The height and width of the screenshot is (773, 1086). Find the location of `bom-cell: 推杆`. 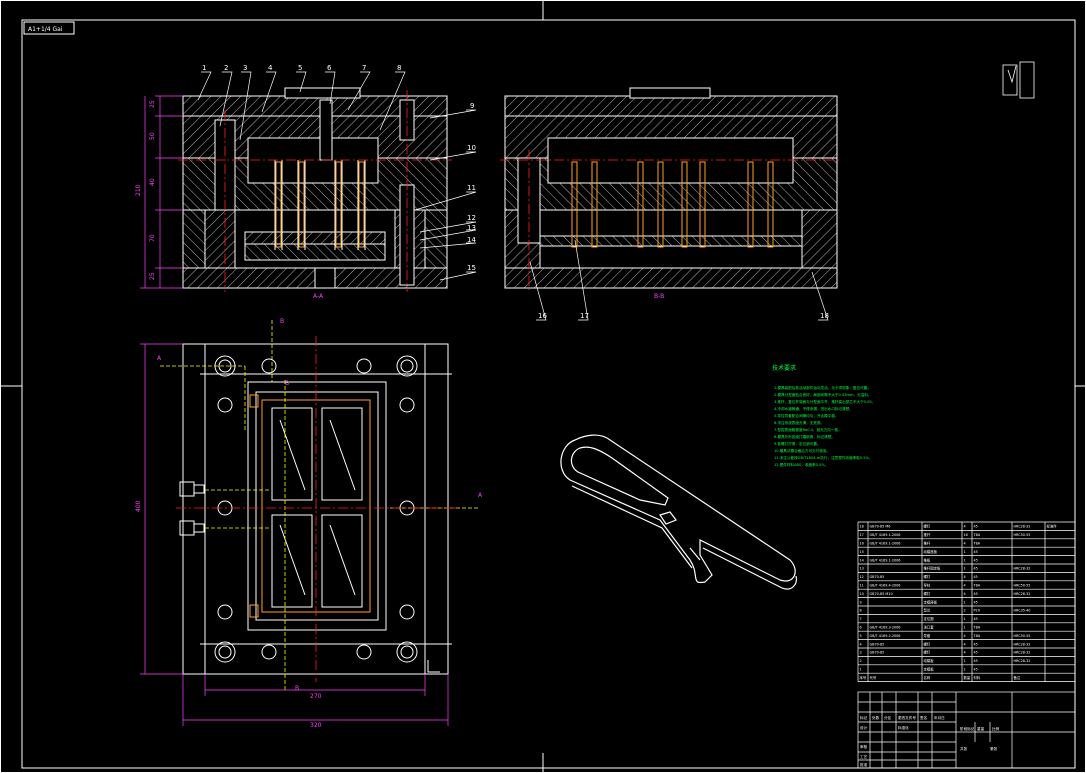

bom-cell: 推杆 is located at coordinates (927, 543).